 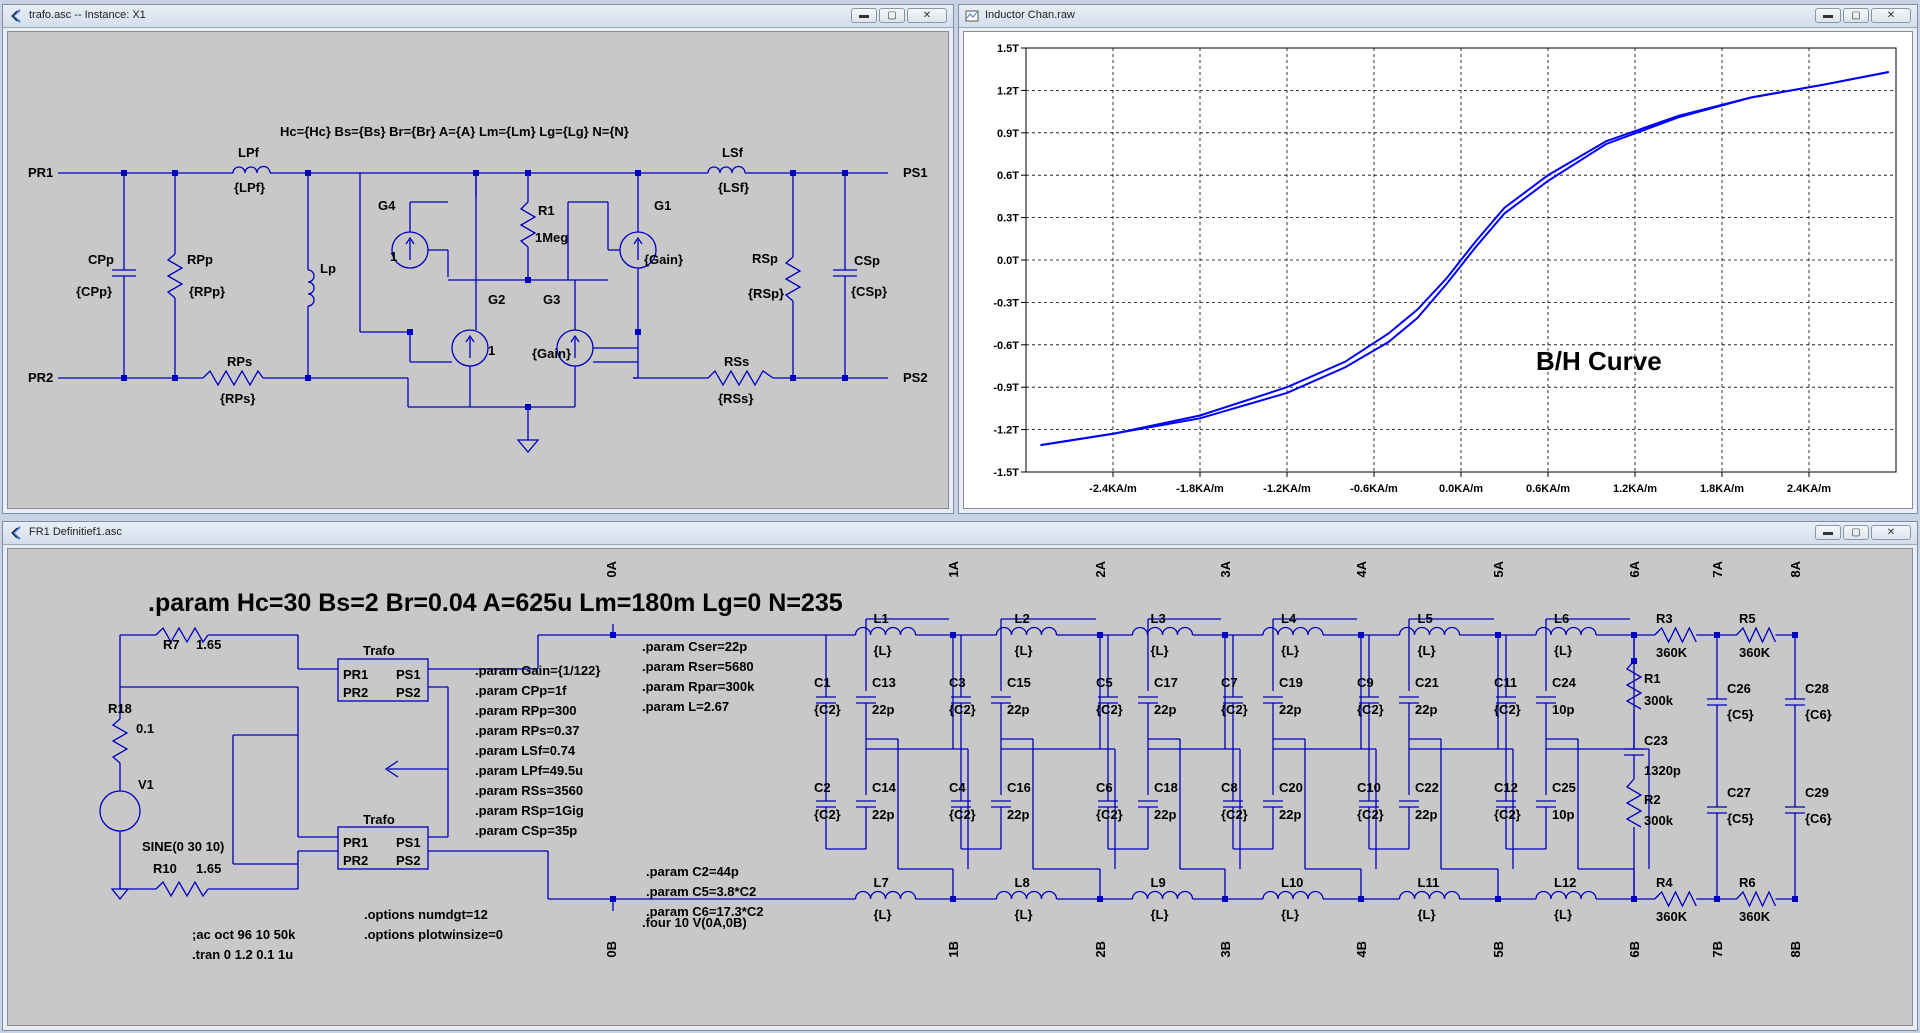 What do you see at coordinates (1030, 15) in the screenshot?
I see `plot-window-title: Inductor Chan.raw` at bounding box center [1030, 15].